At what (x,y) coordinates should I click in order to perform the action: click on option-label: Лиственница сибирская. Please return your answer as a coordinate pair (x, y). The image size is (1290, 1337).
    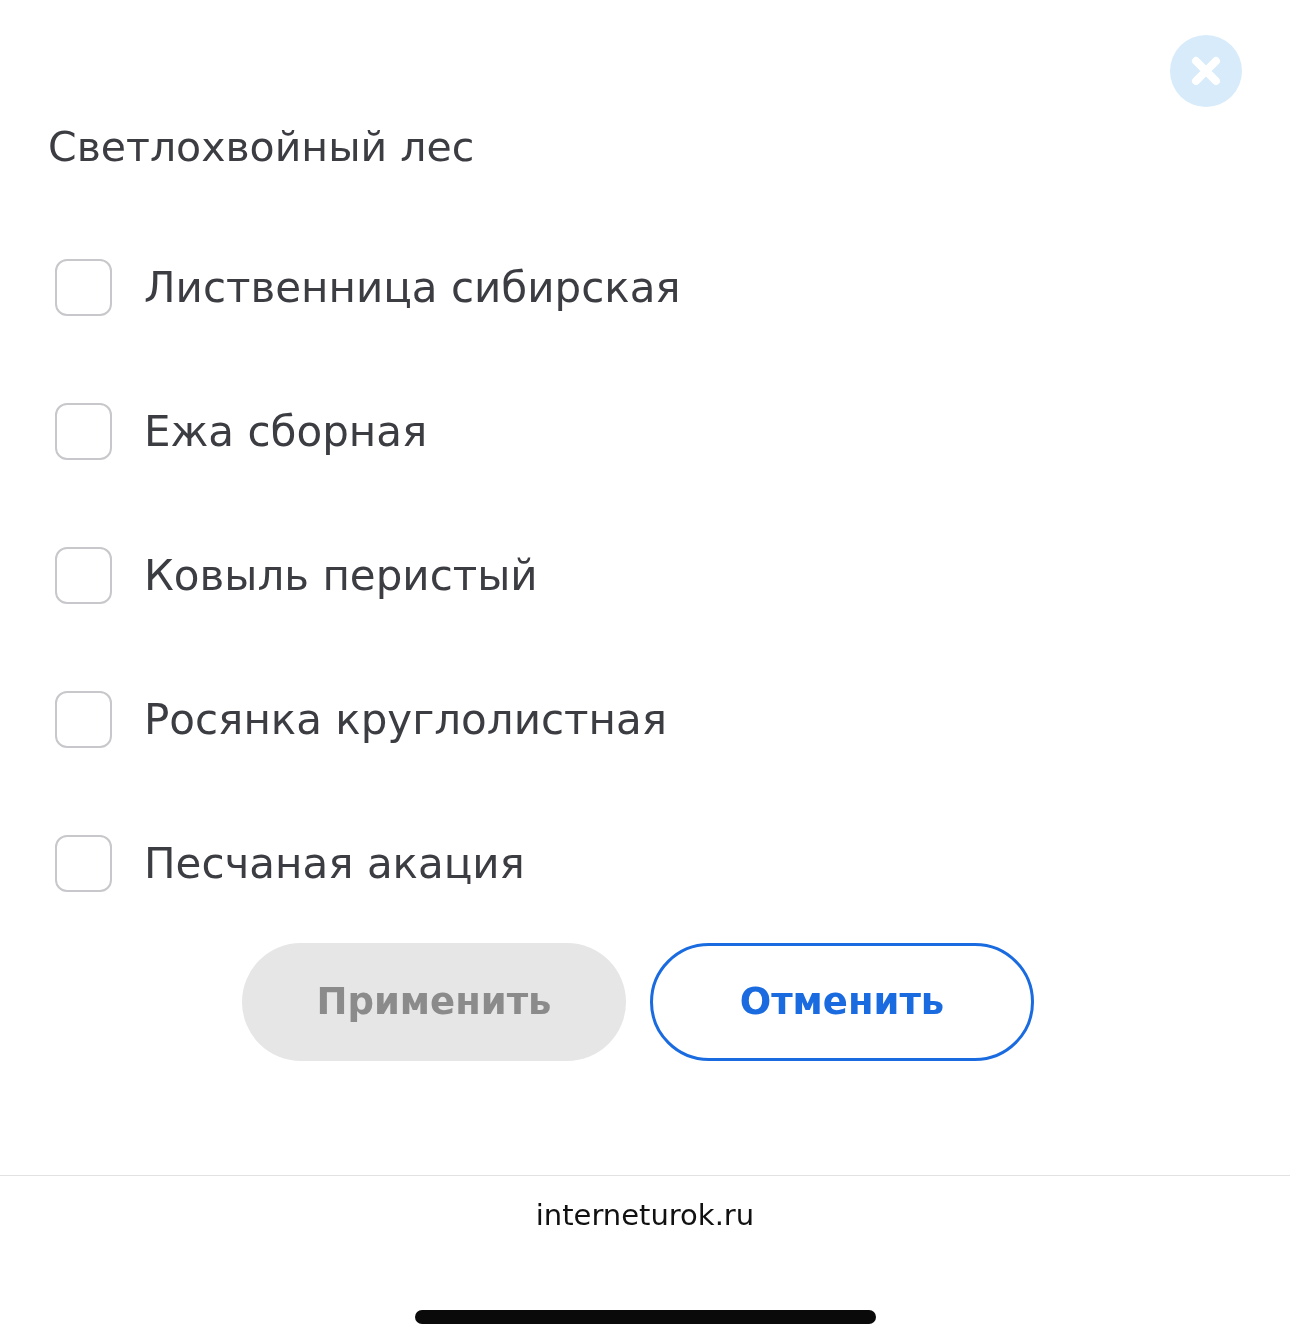
    Looking at the image, I should click on (412, 287).